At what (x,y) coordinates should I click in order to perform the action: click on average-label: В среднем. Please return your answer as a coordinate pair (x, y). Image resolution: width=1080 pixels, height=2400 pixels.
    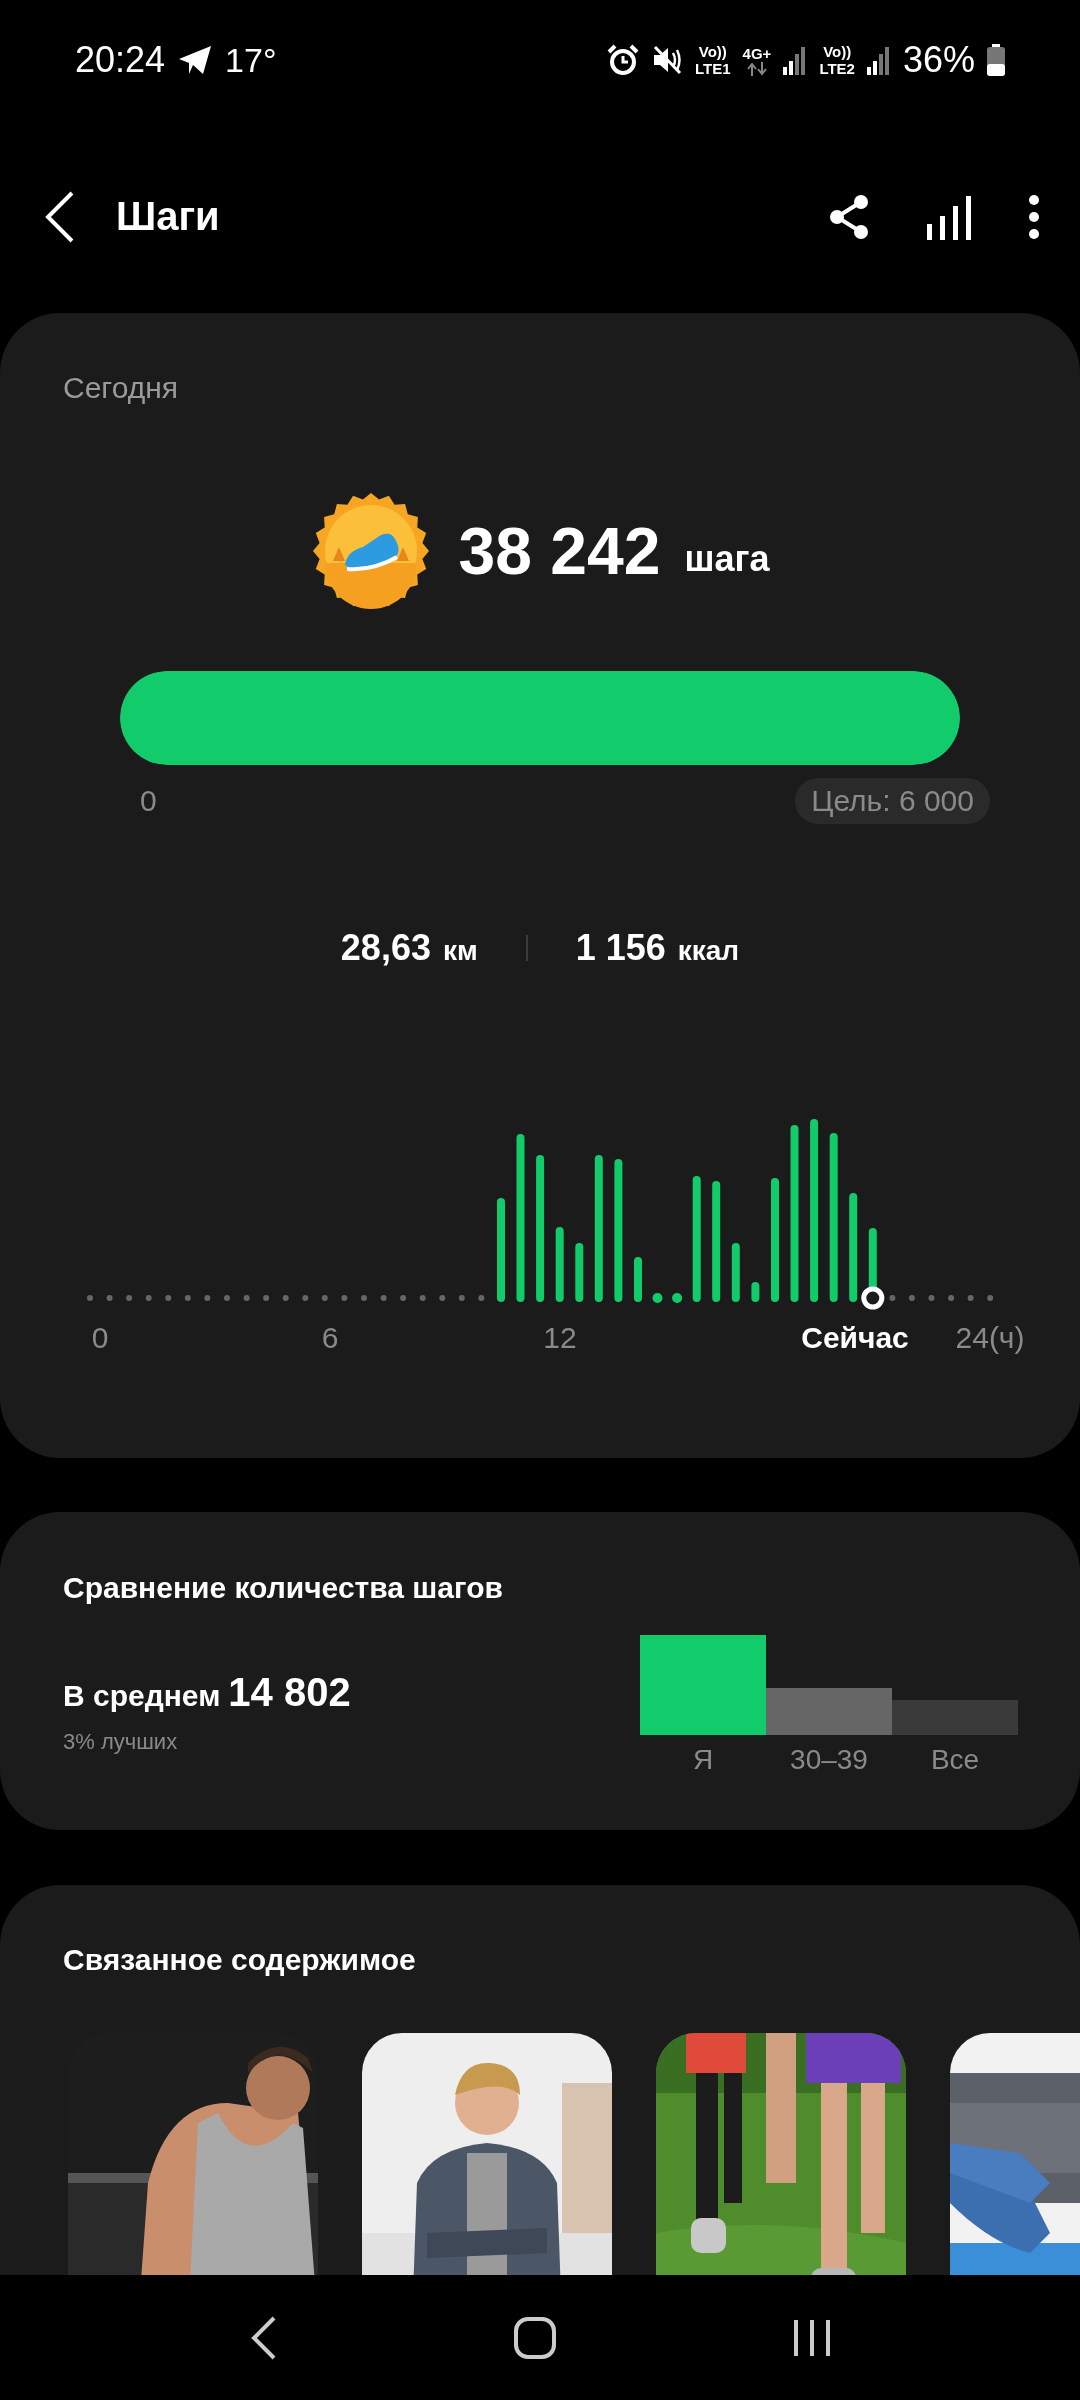
    Looking at the image, I should click on (142, 1696).